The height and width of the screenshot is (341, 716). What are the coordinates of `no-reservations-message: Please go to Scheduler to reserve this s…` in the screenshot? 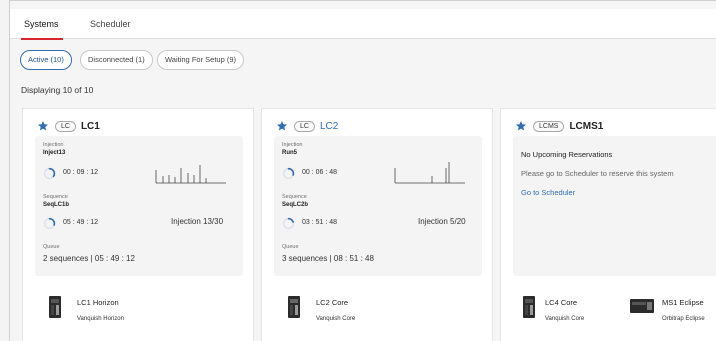 It's located at (597, 173).